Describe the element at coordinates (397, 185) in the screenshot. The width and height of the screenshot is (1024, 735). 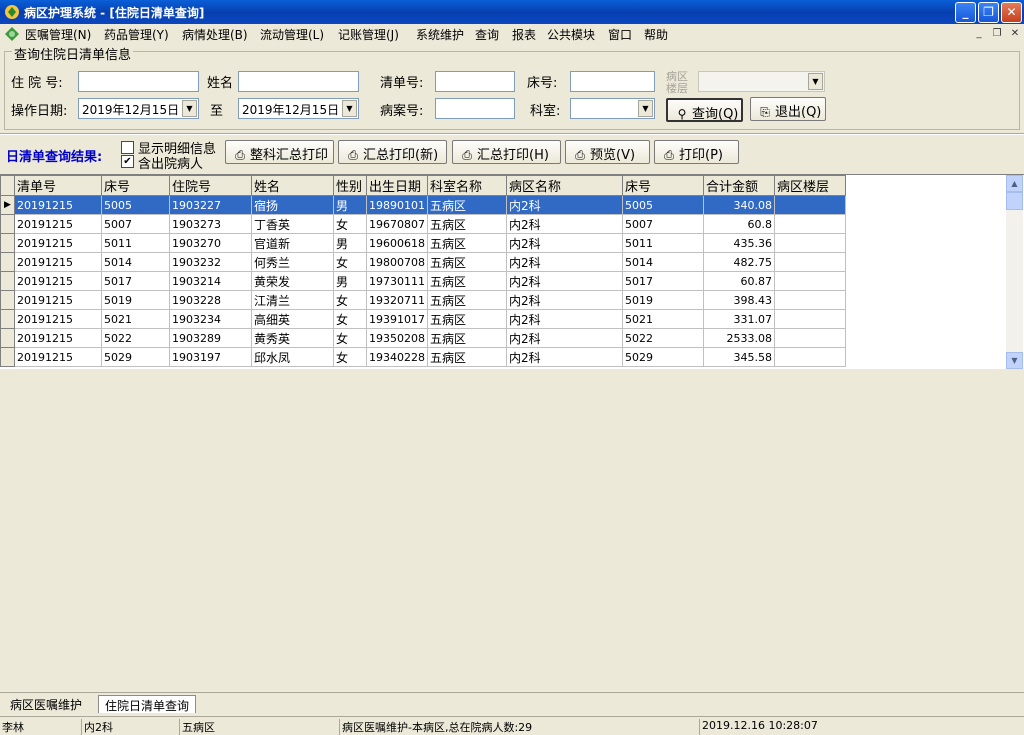
I see `col-birth-date: 出生日期` at that location.